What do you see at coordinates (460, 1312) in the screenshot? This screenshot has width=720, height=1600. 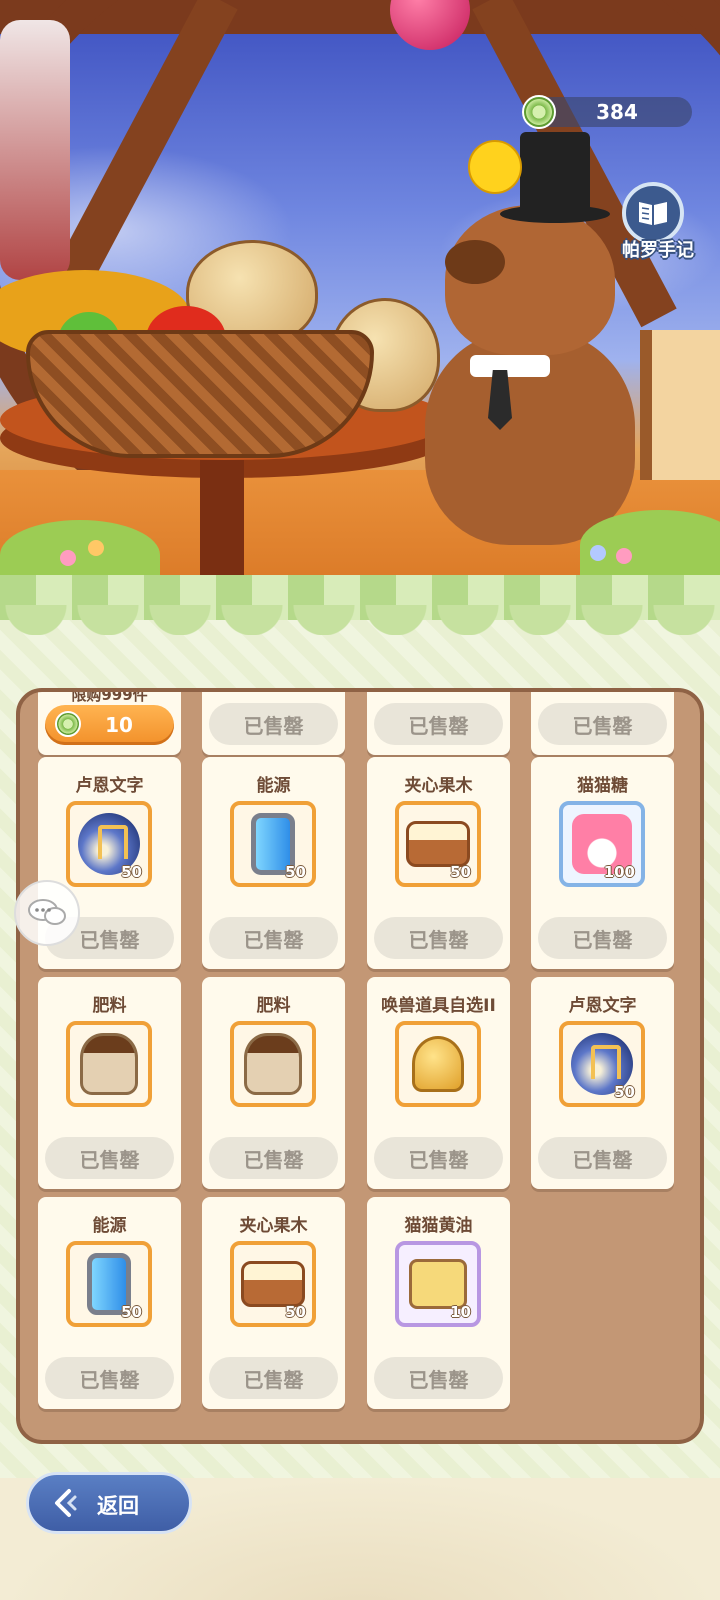 I see `item-quantity: 10` at bounding box center [460, 1312].